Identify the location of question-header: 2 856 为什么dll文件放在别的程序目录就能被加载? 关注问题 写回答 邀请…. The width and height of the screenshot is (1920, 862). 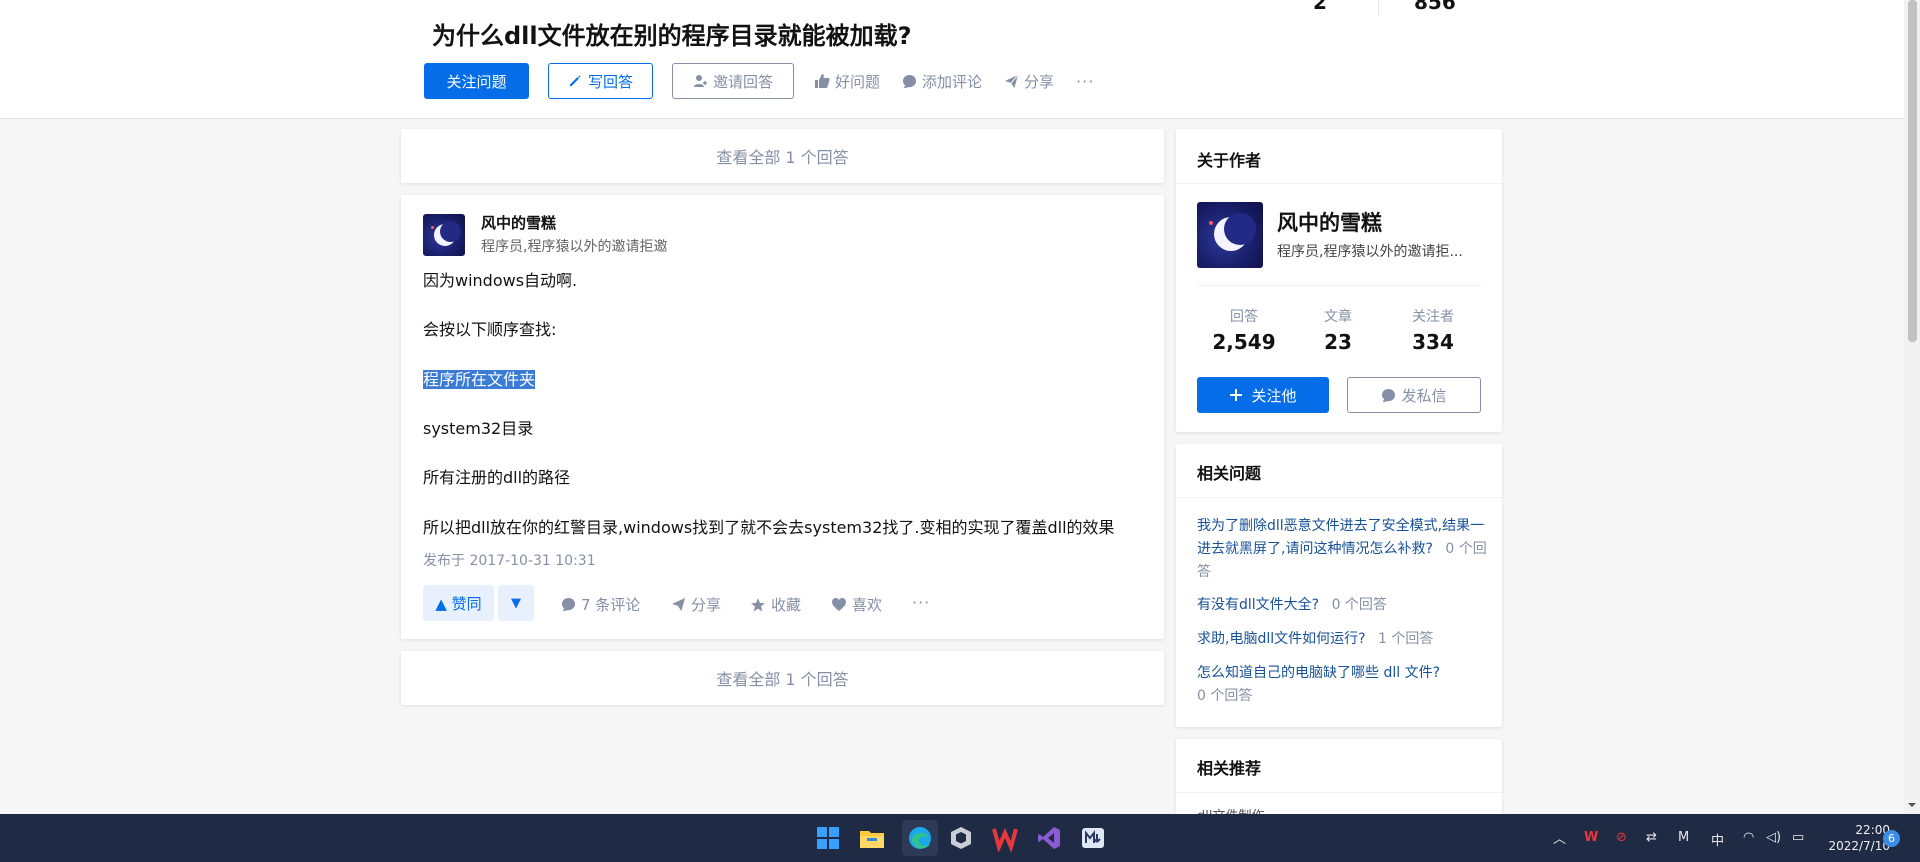
(952, 59).